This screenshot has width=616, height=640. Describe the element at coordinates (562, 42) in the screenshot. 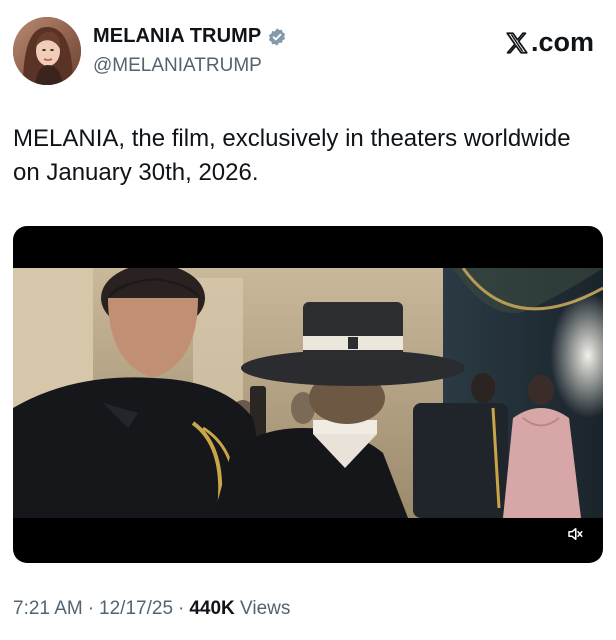

I see `x-brand-suffix: .com` at that location.